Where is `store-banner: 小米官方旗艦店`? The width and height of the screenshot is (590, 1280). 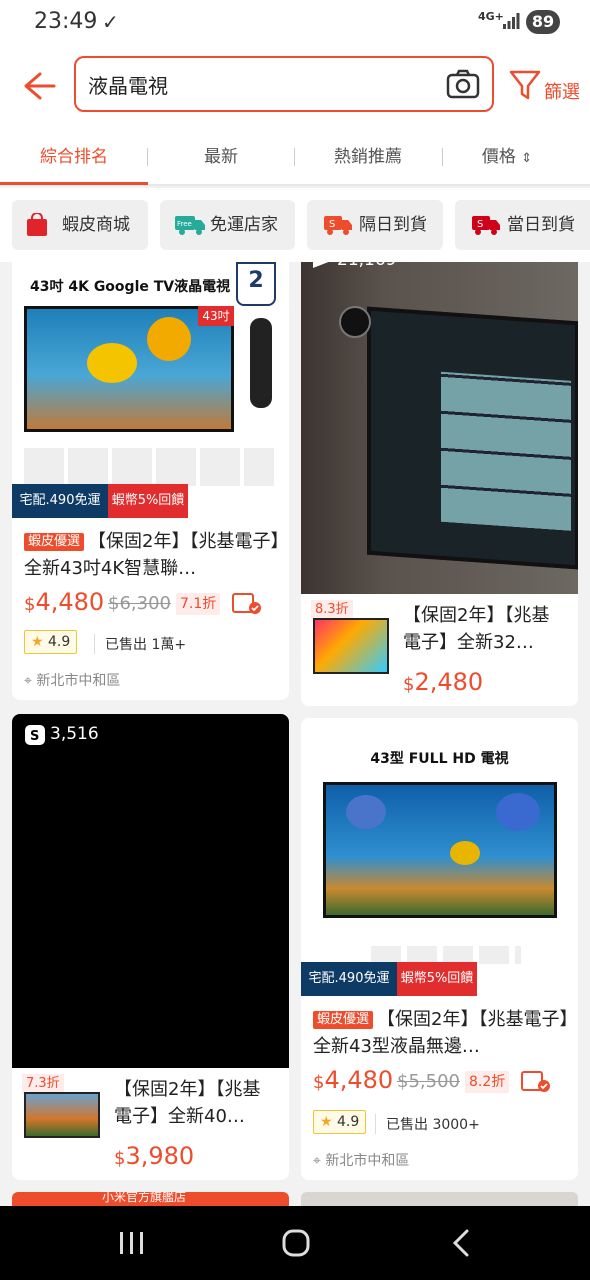 store-banner: 小米官方旗艦店 is located at coordinates (144, 1198).